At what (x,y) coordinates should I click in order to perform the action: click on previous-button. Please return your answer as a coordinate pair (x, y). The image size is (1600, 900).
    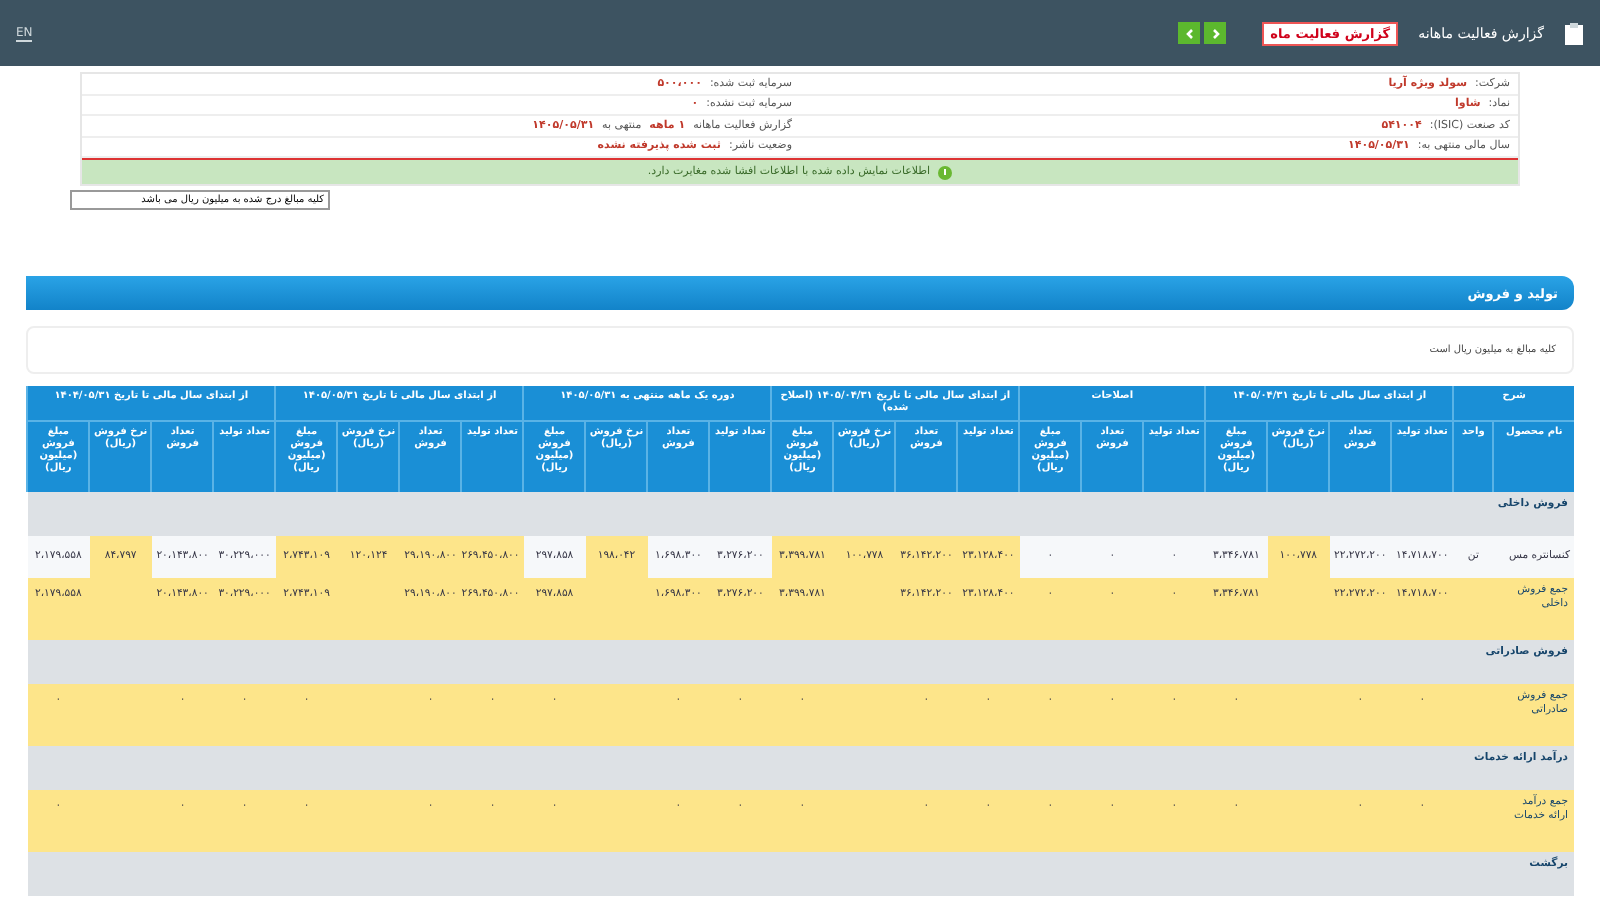
    Looking at the image, I should click on (1189, 33).